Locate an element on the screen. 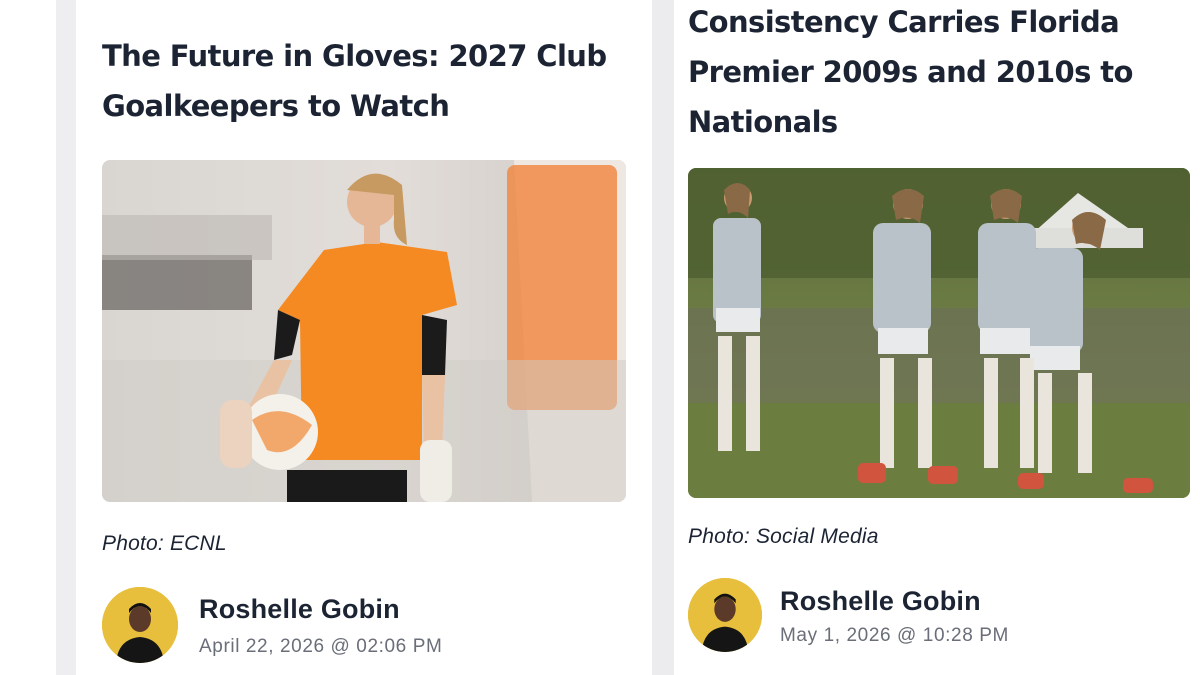  page-margin is located at coordinates (66, 337).